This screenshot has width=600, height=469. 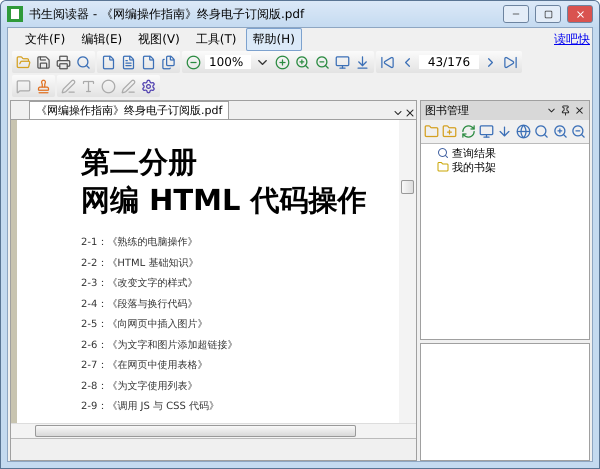 What do you see at coordinates (43, 62) in the screenshot?
I see `save-icon` at bounding box center [43, 62].